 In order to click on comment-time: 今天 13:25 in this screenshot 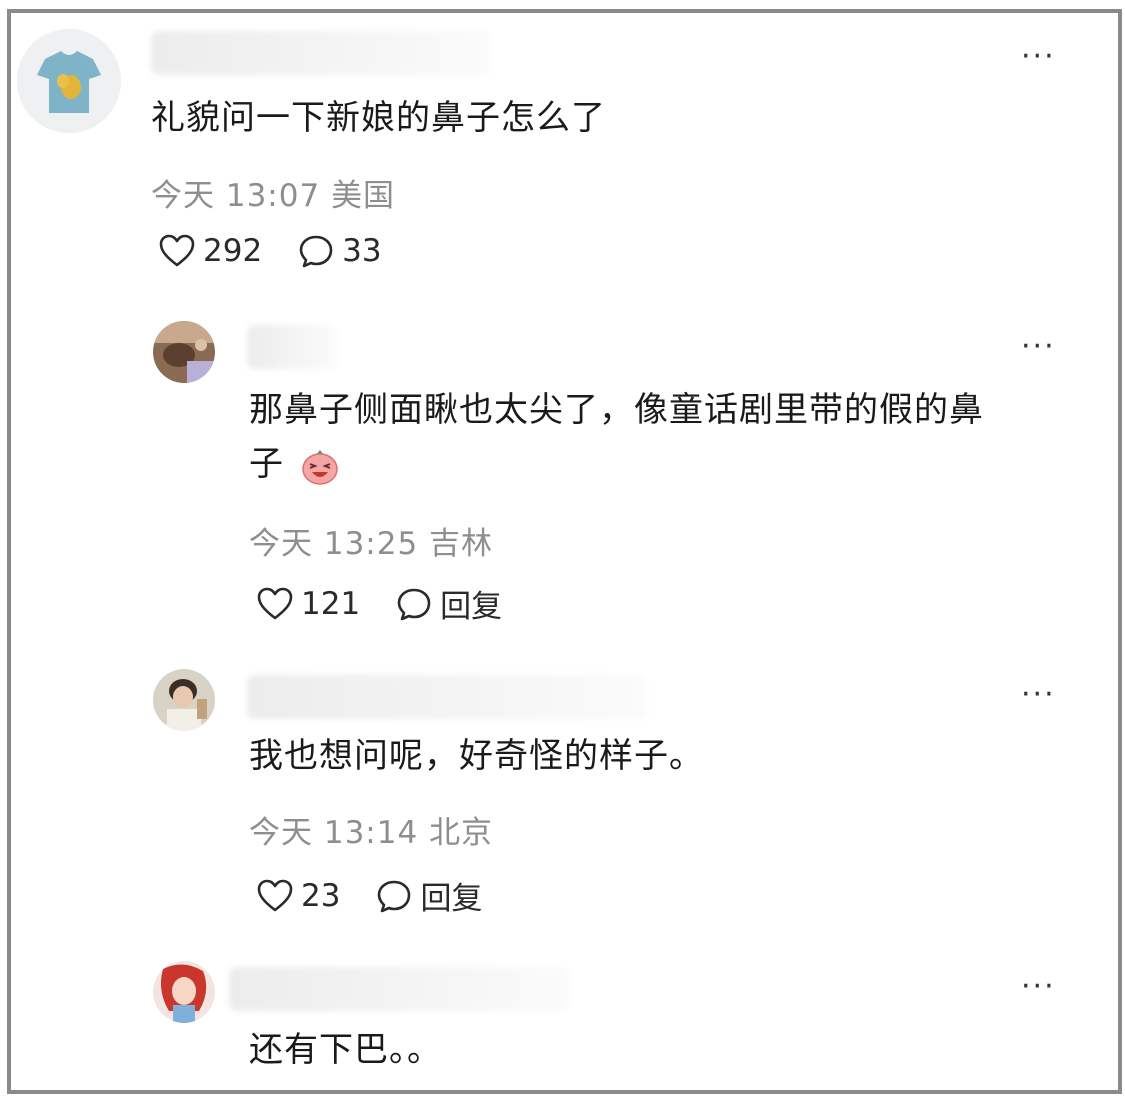, I will do `click(334, 544)`.